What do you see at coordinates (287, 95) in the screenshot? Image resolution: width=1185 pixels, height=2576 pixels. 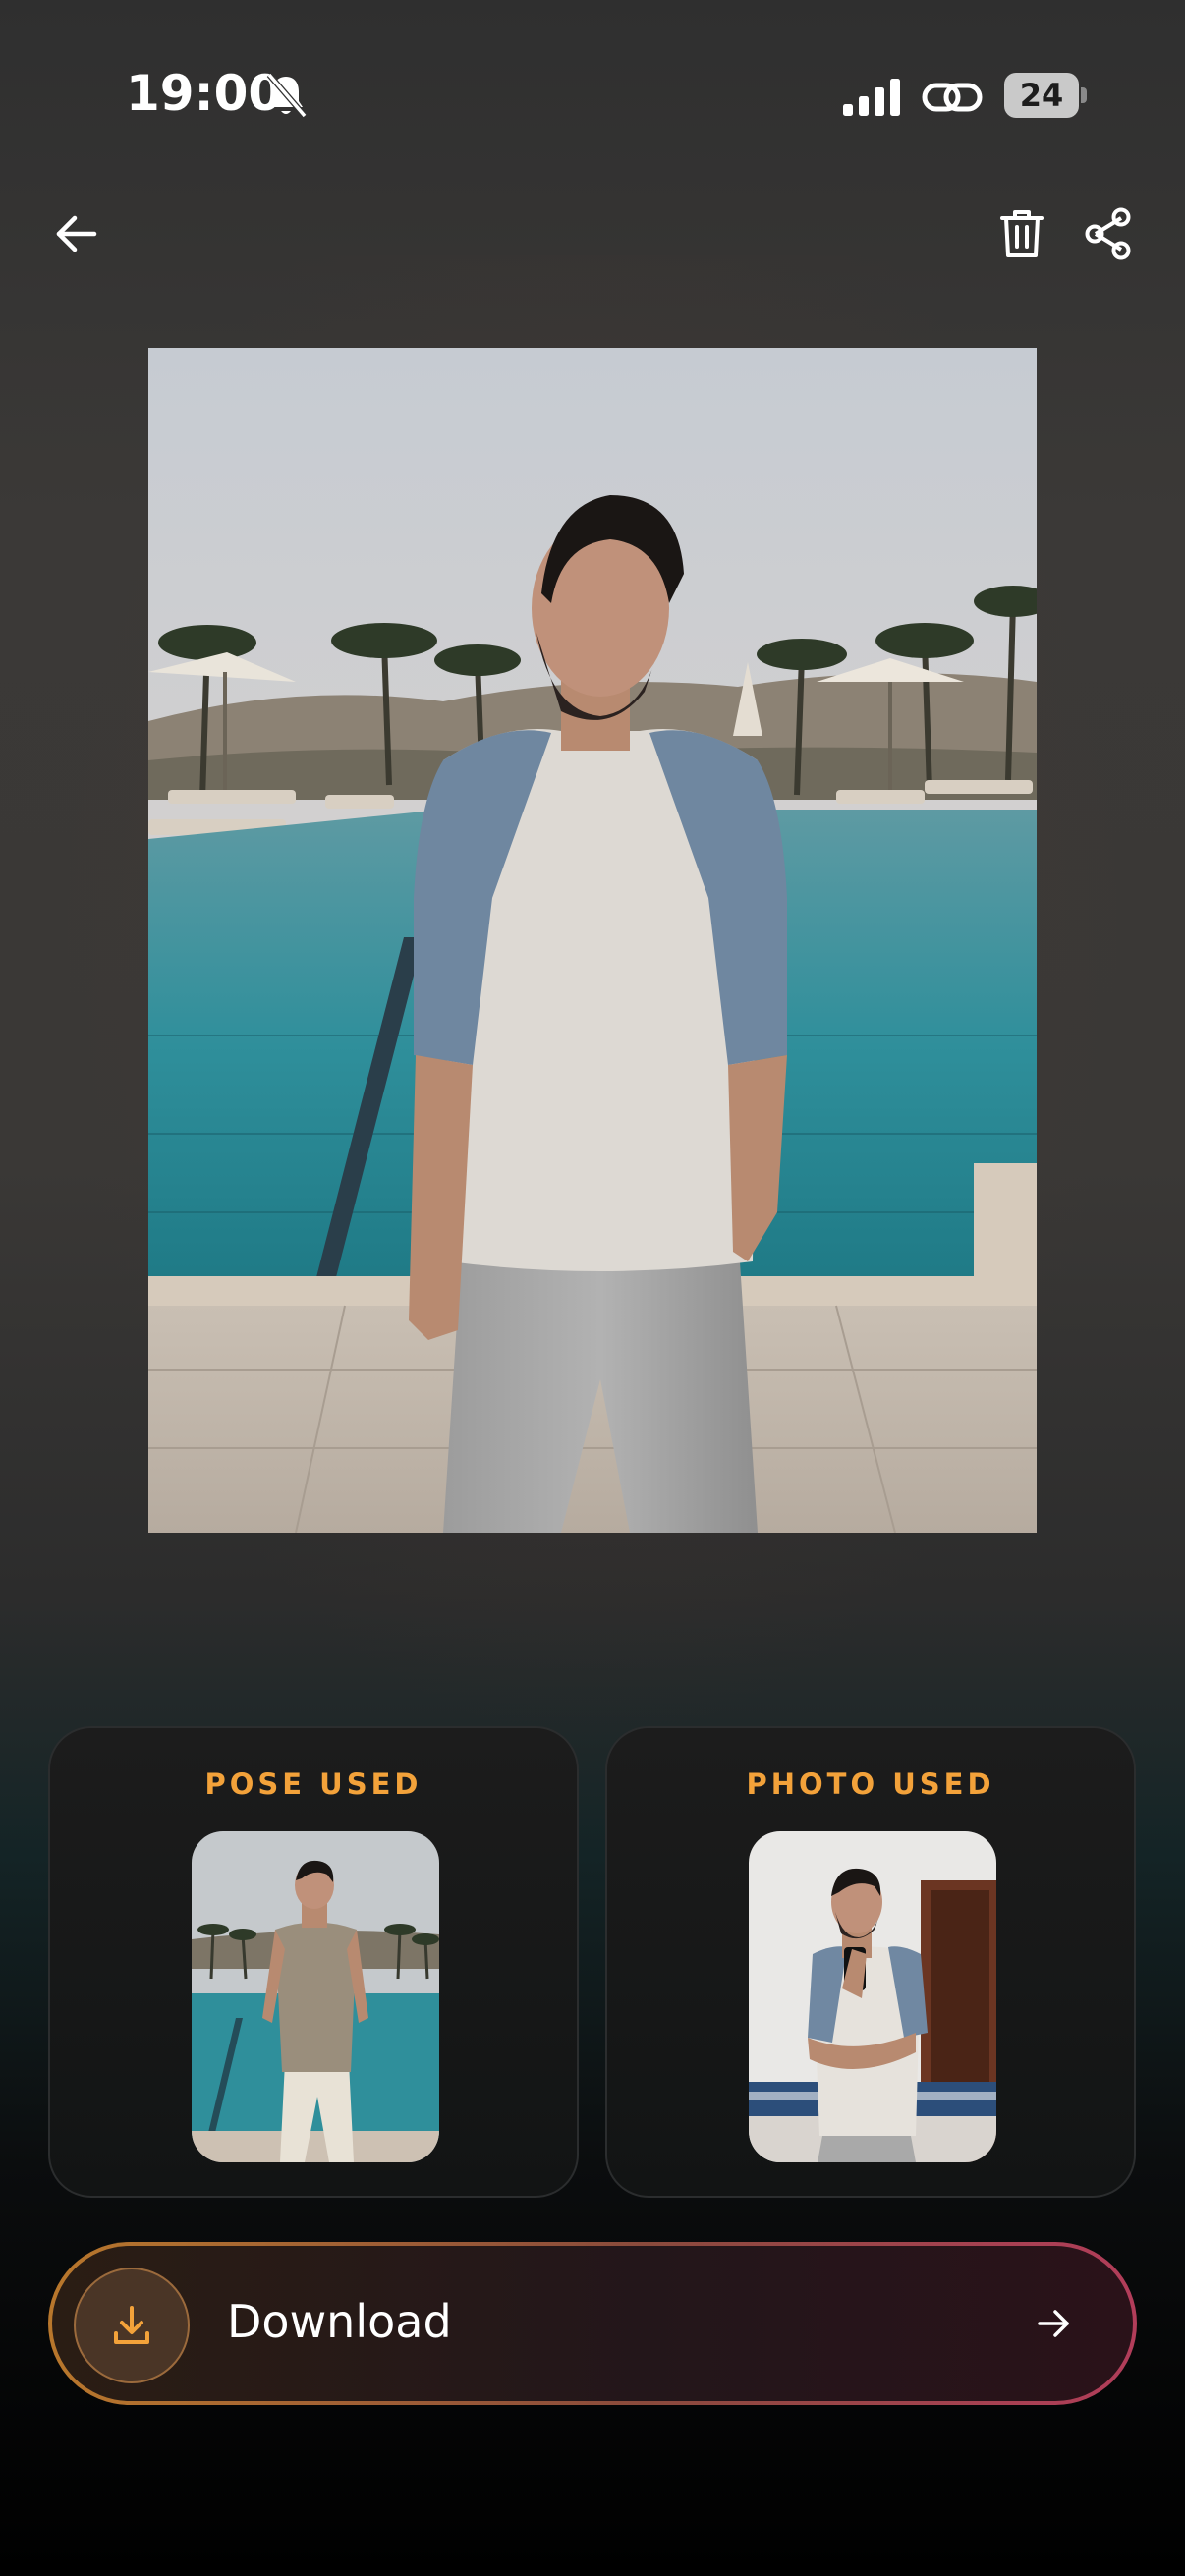 I see `bell-muted-icon` at bounding box center [287, 95].